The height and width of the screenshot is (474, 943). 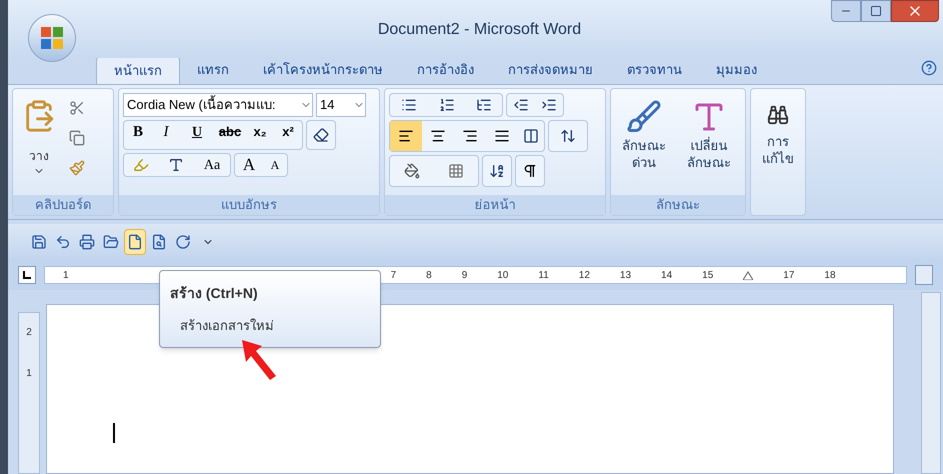 I want to click on copy-icon, so click(x=77, y=138).